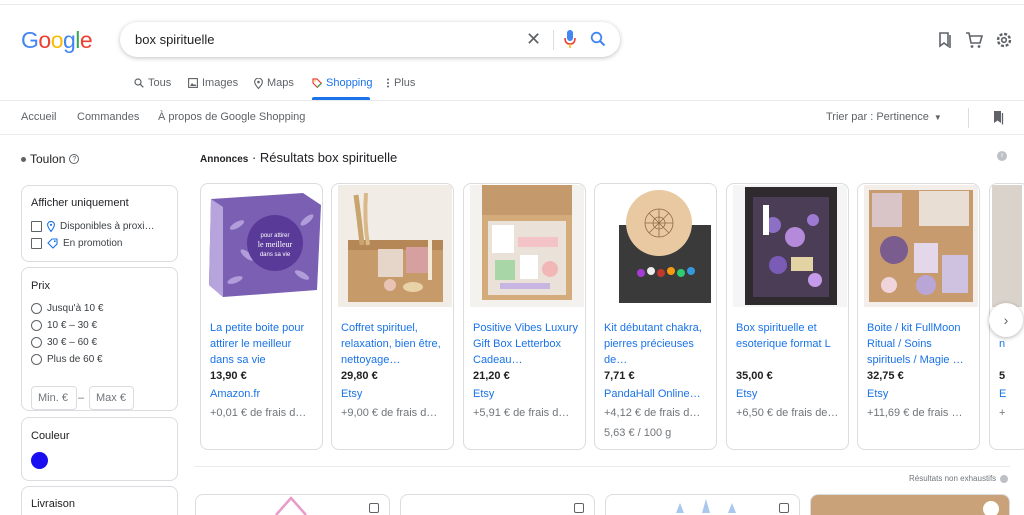  What do you see at coordinates (790, 344) in the screenshot?
I see `product-title: Box spirituelle et esoterique format L` at bounding box center [790, 344].